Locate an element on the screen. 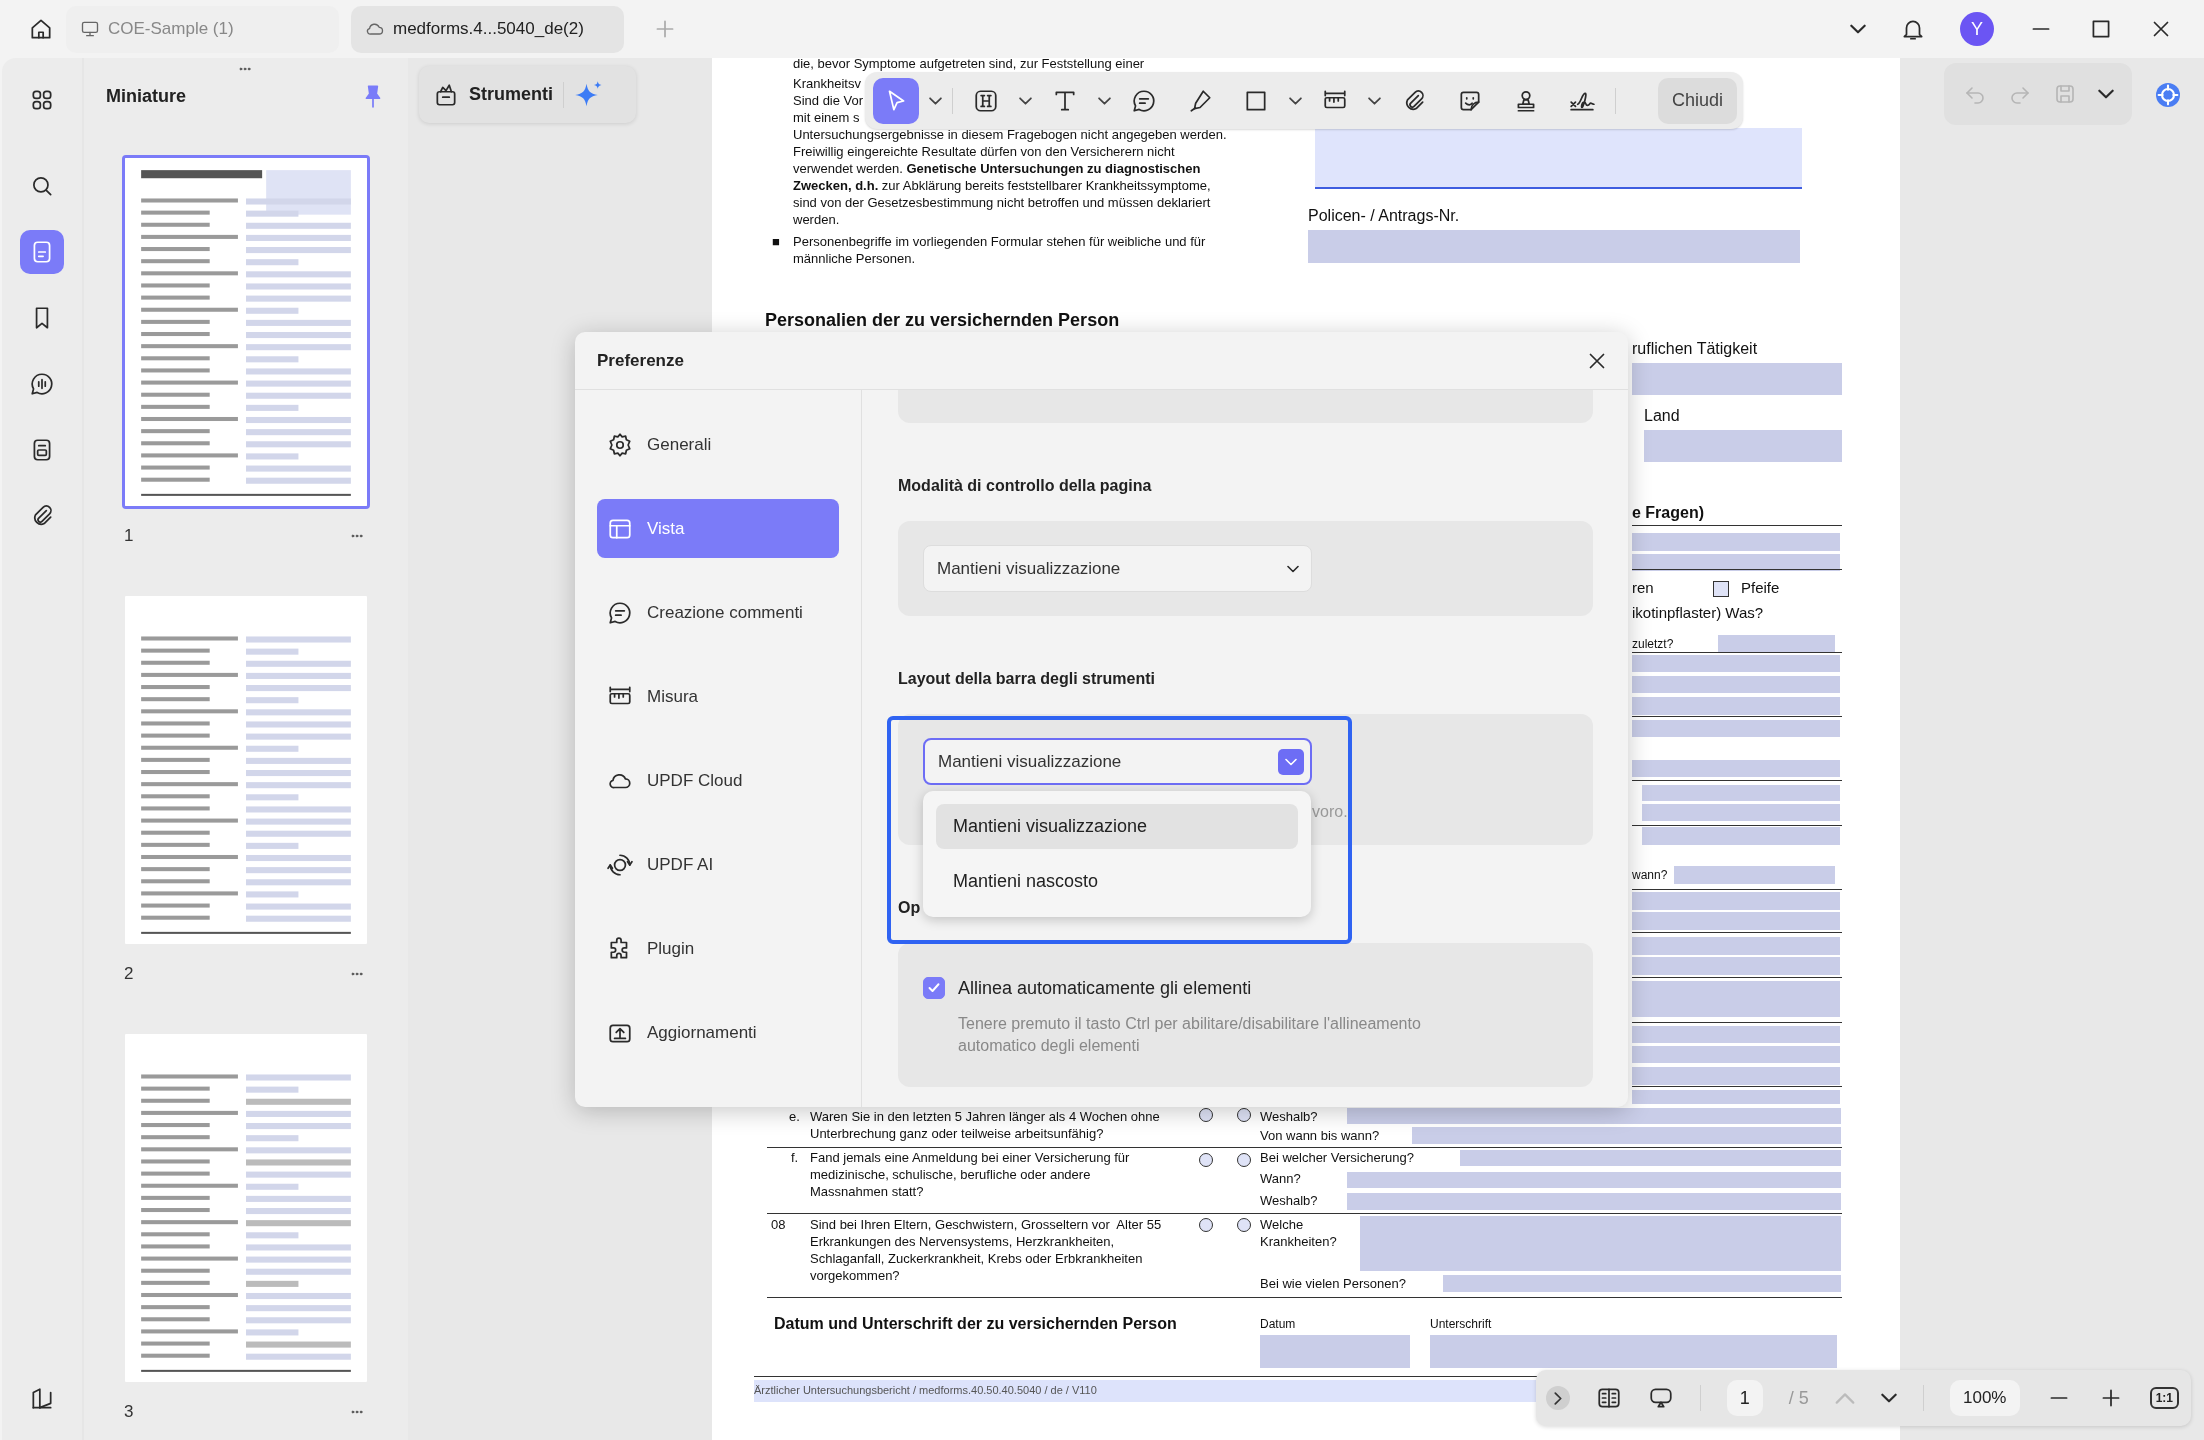  section-heading: Personalien der zu versichernden Person is located at coordinates (942, 320).